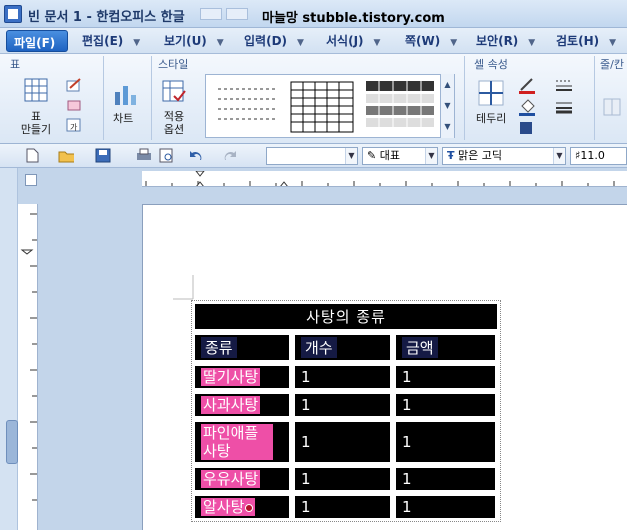  I want to click on candy-name: 알사탕, so click(224, 507).